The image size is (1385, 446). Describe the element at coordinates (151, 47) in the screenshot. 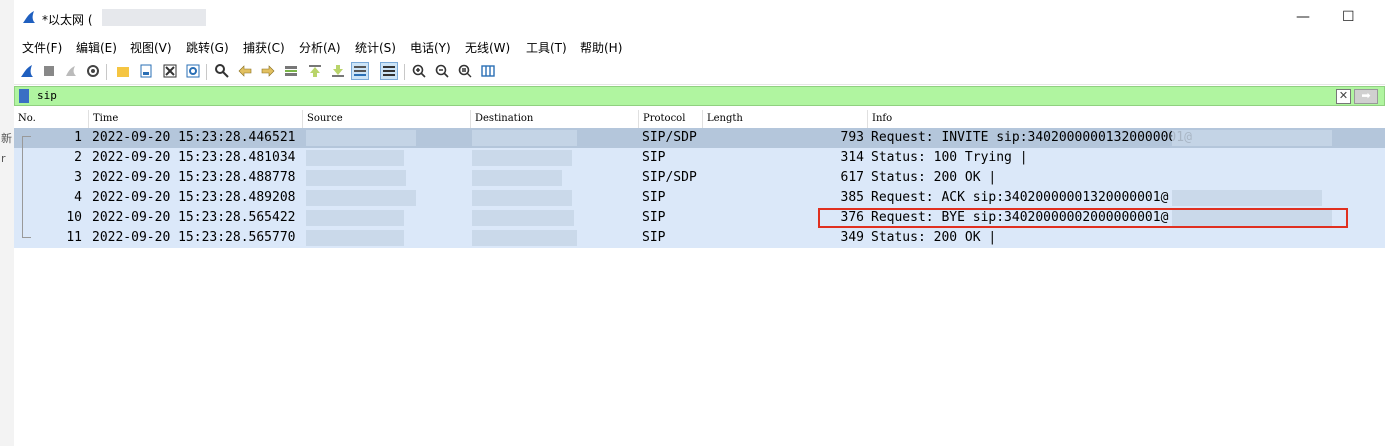

I see `menu-view: 视图(V)` at that location.